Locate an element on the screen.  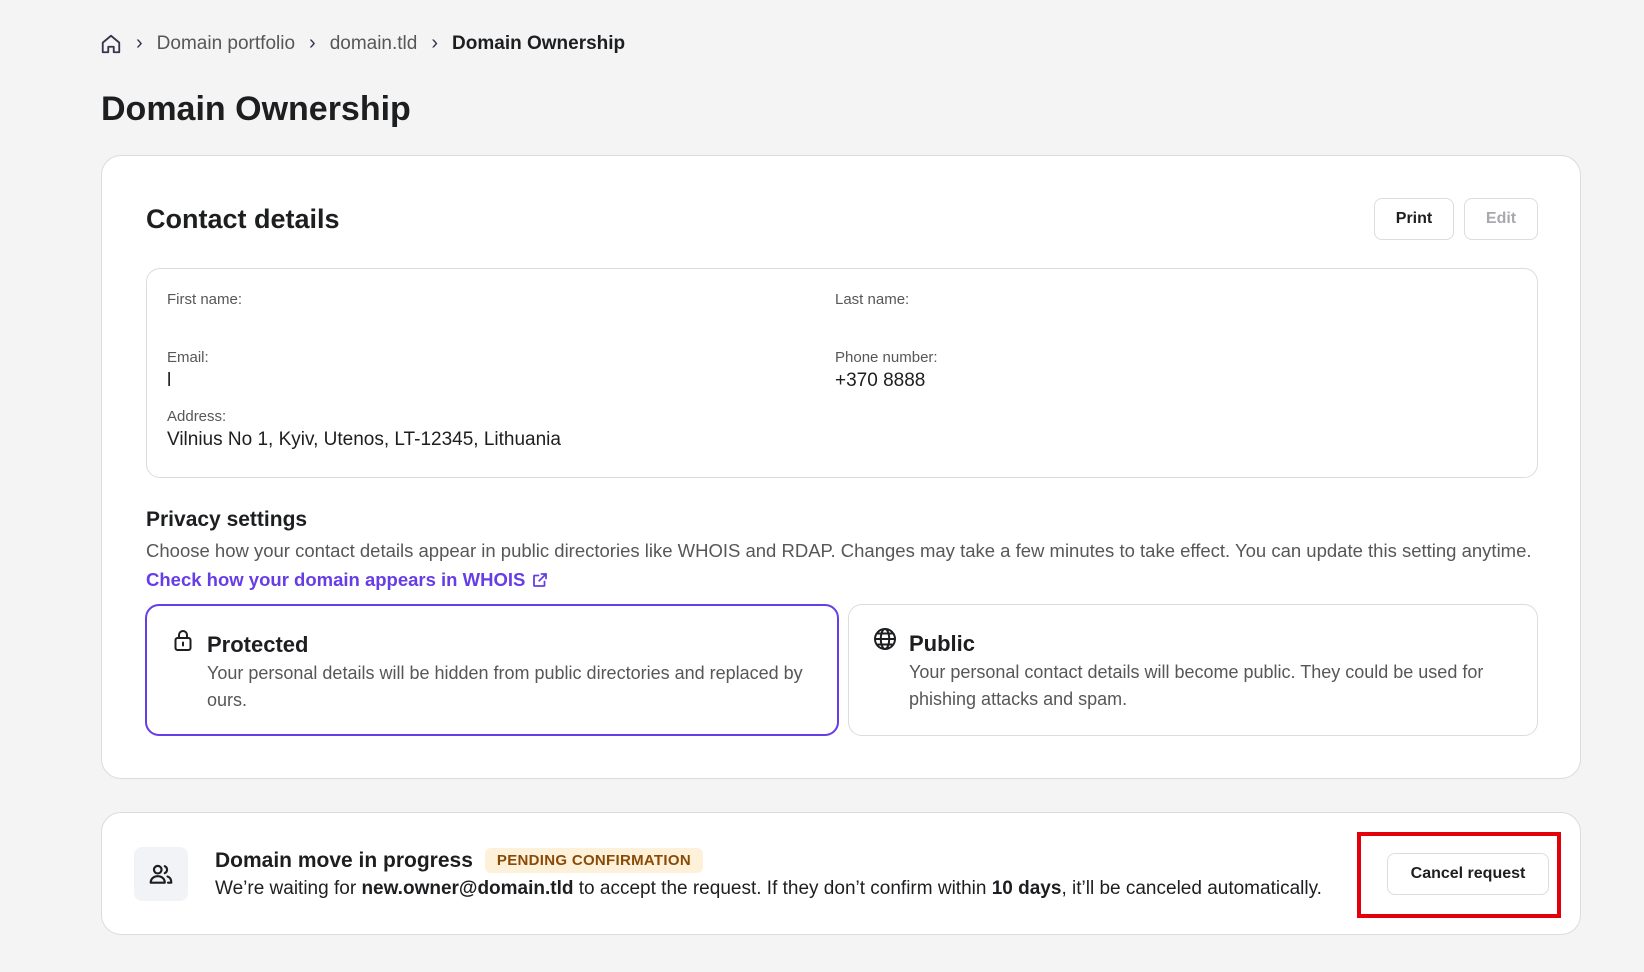
last-name-field: Last name: is located at coordinates (872, 301).